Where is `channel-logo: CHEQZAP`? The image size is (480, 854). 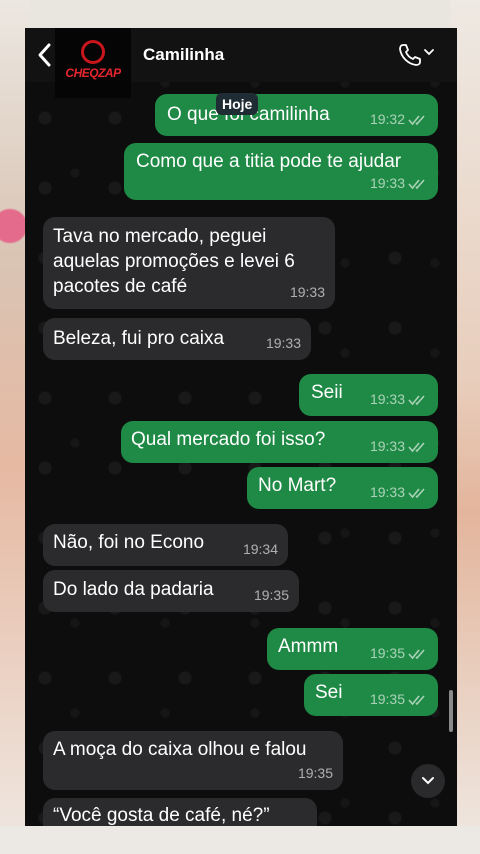 channel-logo: CHEQZAP is located at coordinates (93, 63).